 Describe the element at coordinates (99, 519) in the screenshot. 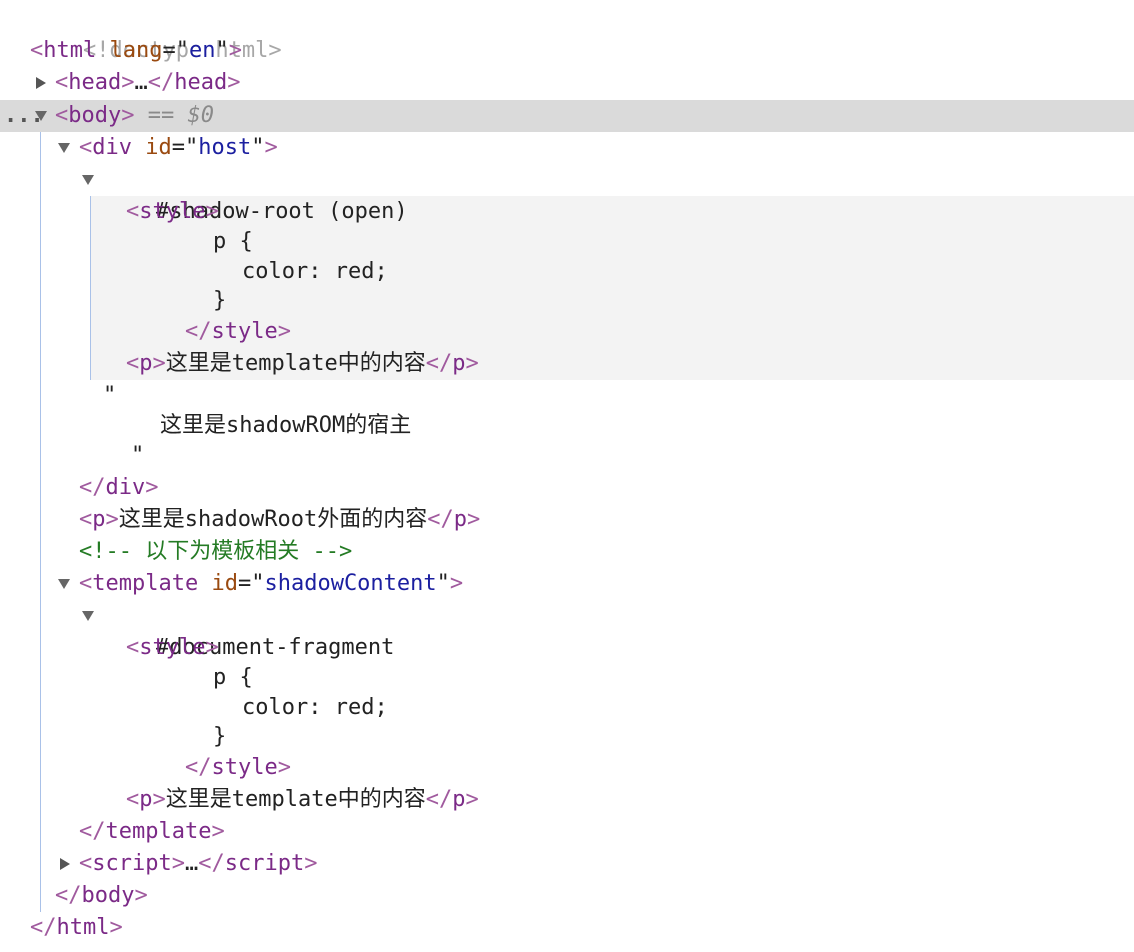

I see `outside-p-tag-open: p` at that location.